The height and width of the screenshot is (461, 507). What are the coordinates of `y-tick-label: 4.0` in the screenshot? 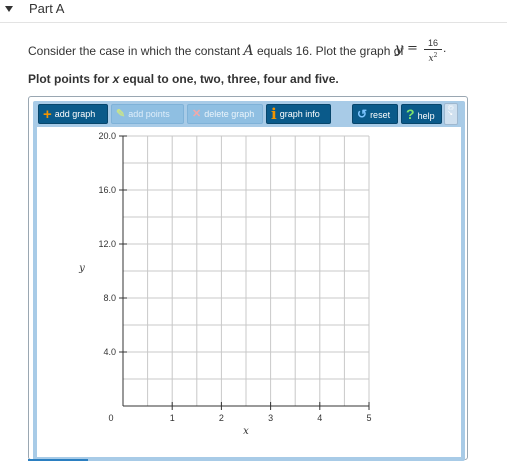 It's located at (109, 352).